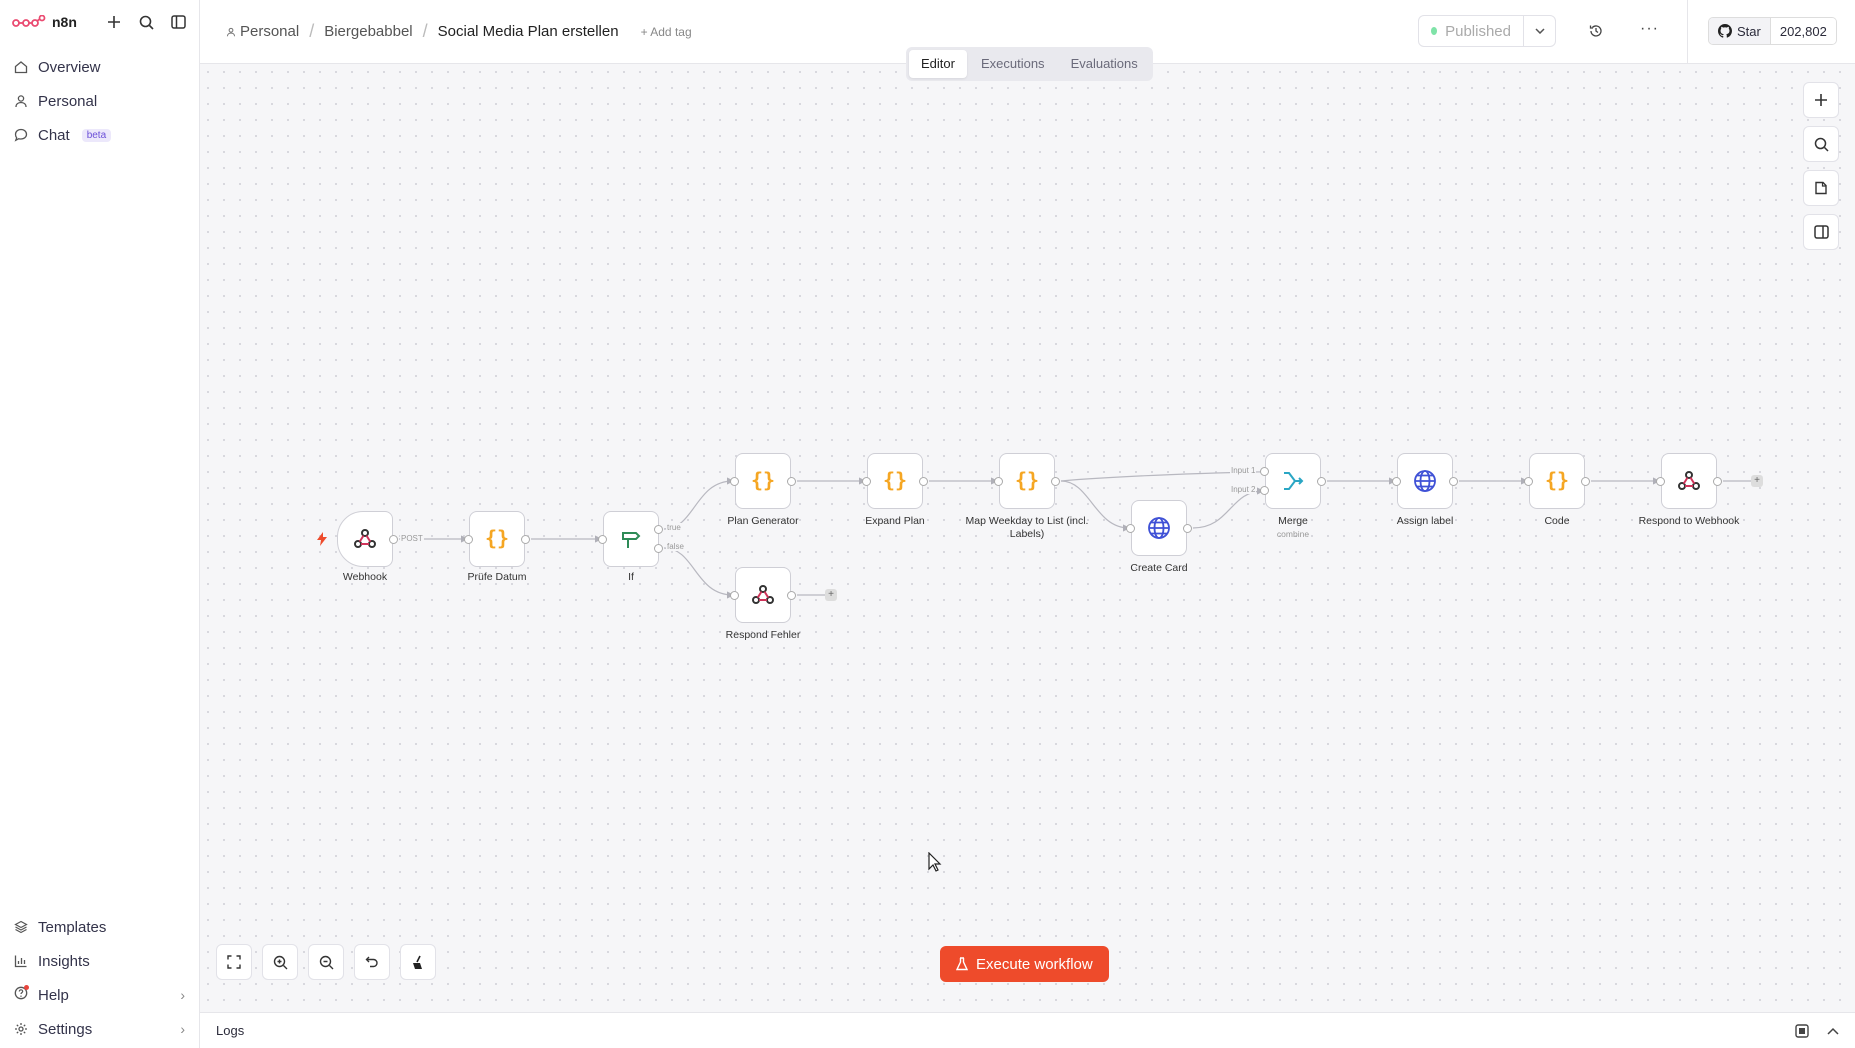 The height and width of the screenshot is (1048, 1855). What do you see at coordinates (1740, 31) in the screenshot?
I see `github-star-button: Star` at bounding box center [1740, 31].